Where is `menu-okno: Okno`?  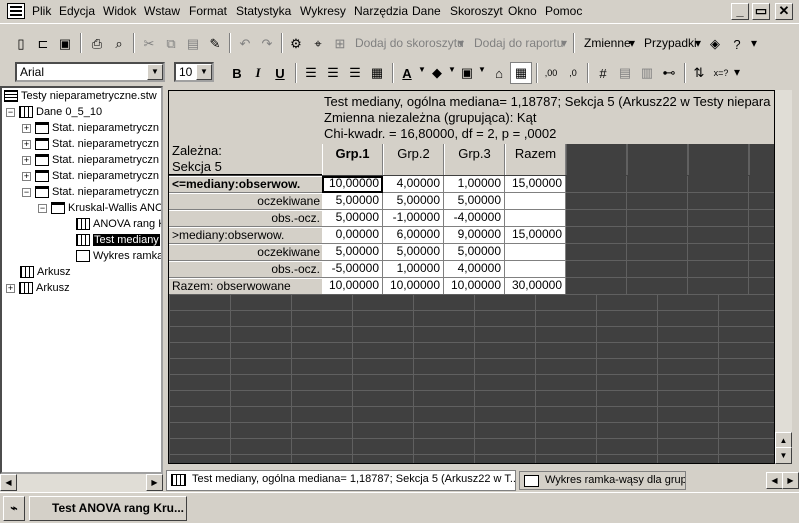
menu-okno: Okno is located at coordinates (522, 11).